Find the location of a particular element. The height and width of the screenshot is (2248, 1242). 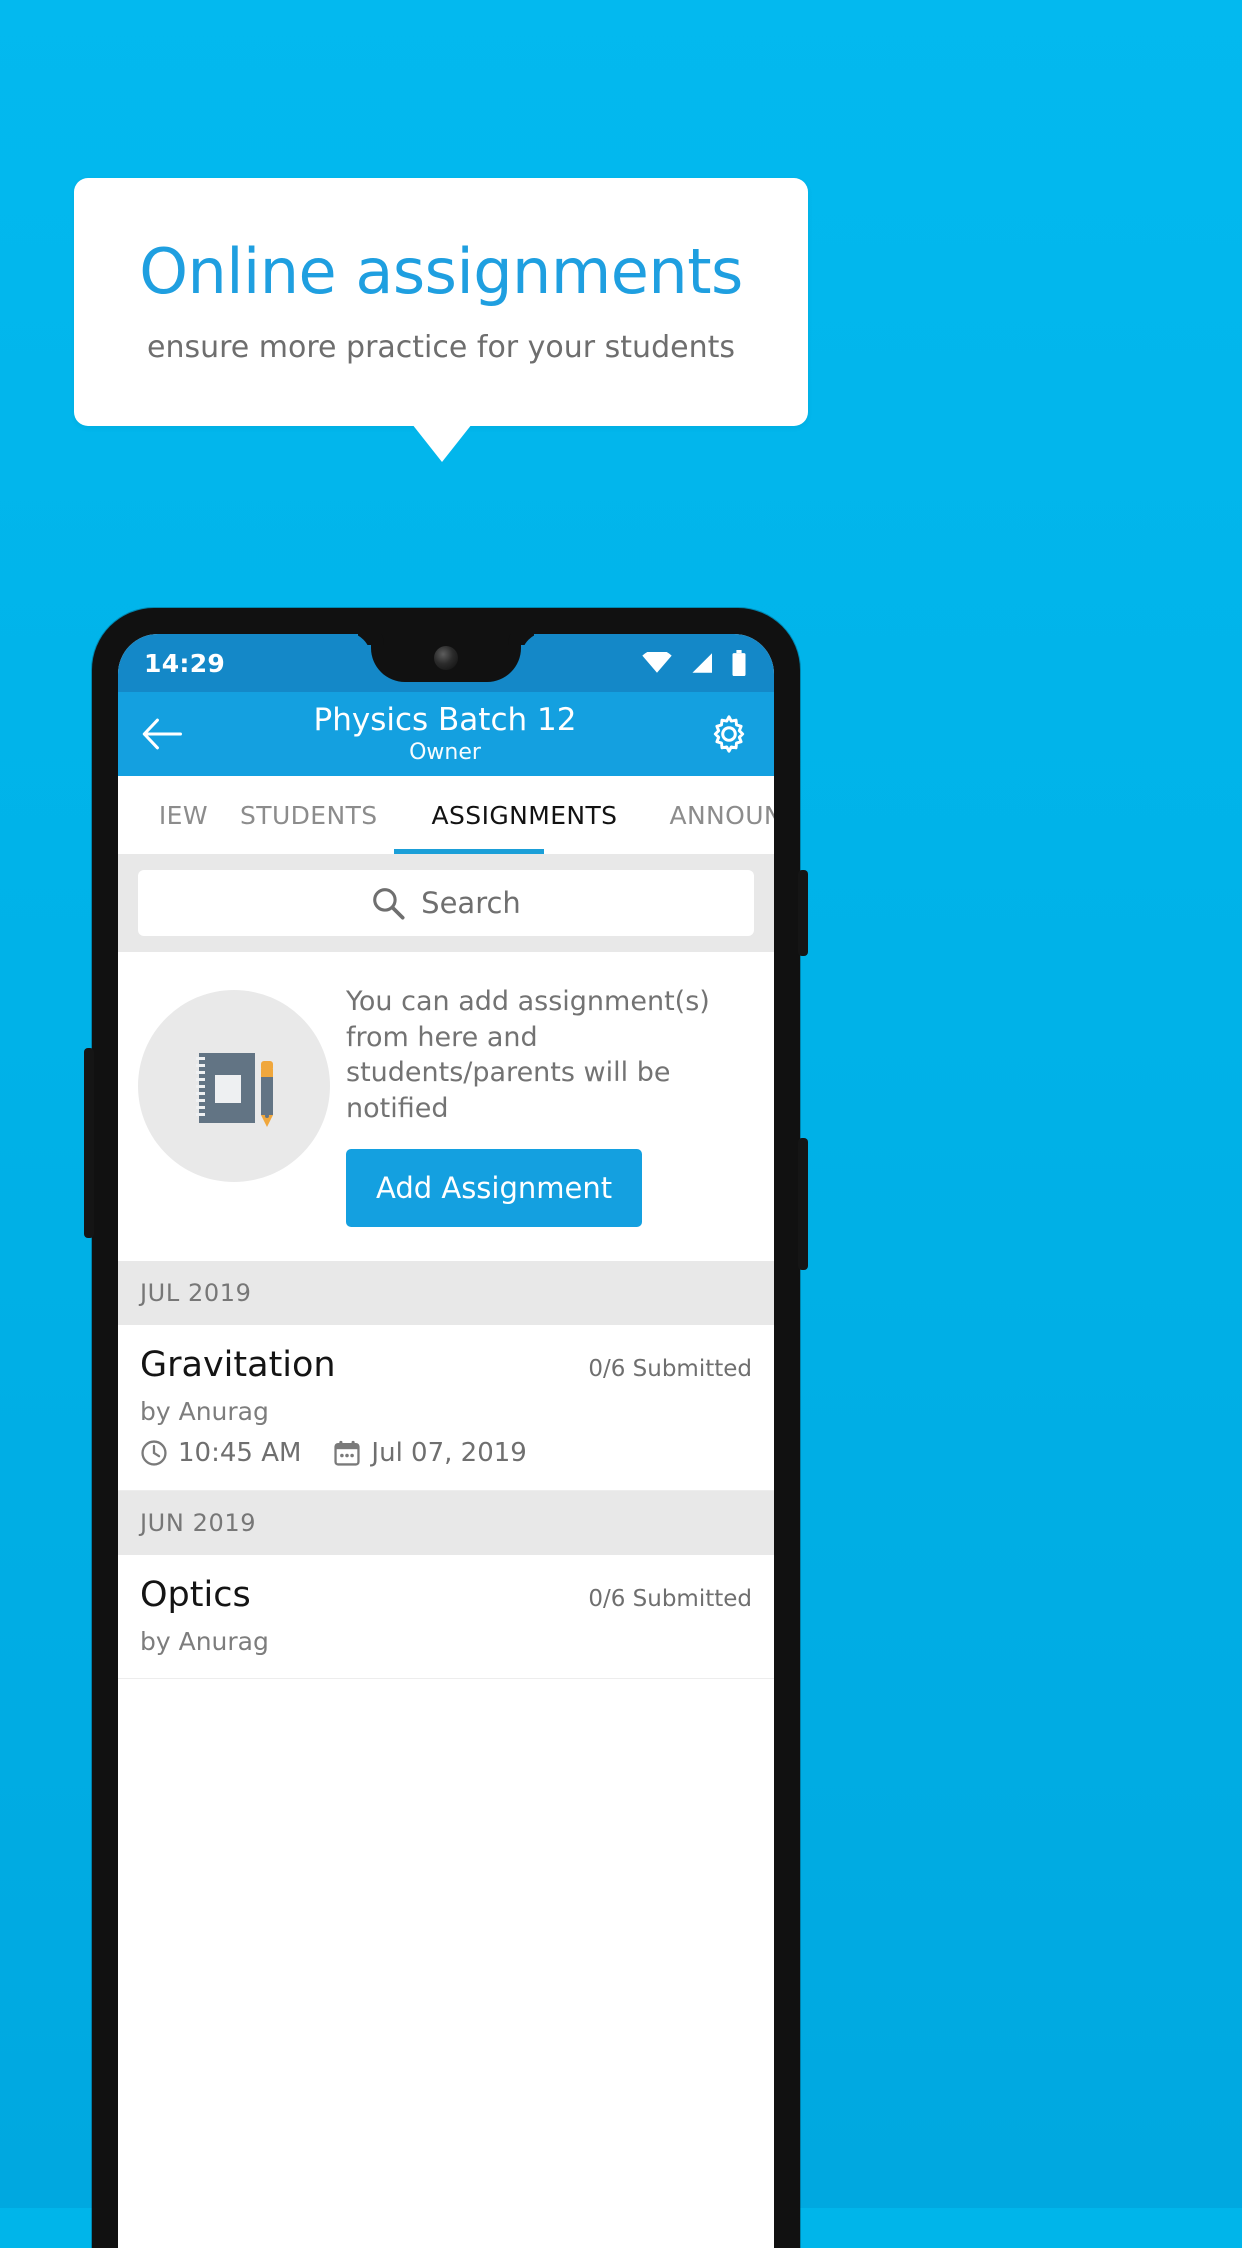

promo-subtitle: ensure more practice for your students is located at coordinates (441, 348).